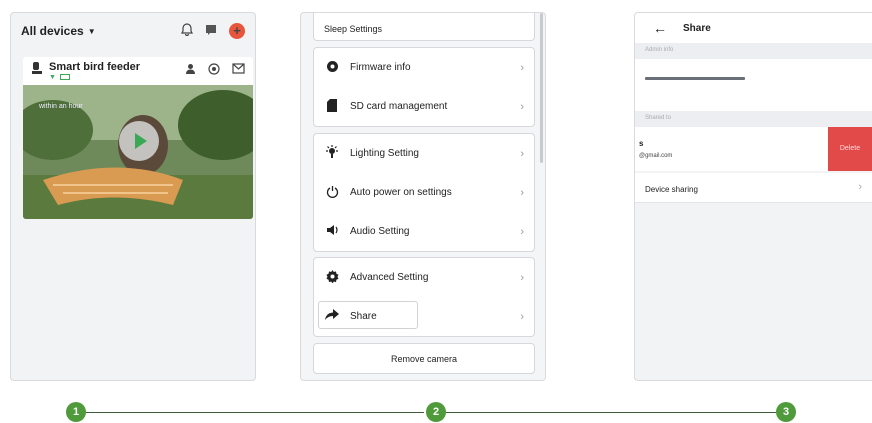 This screenshot has width=872, height=423. What do you see at coordinates (753, 119) in the screenshot?
I see `shared-to-section: Shared to` at bounding box center [753, 119].